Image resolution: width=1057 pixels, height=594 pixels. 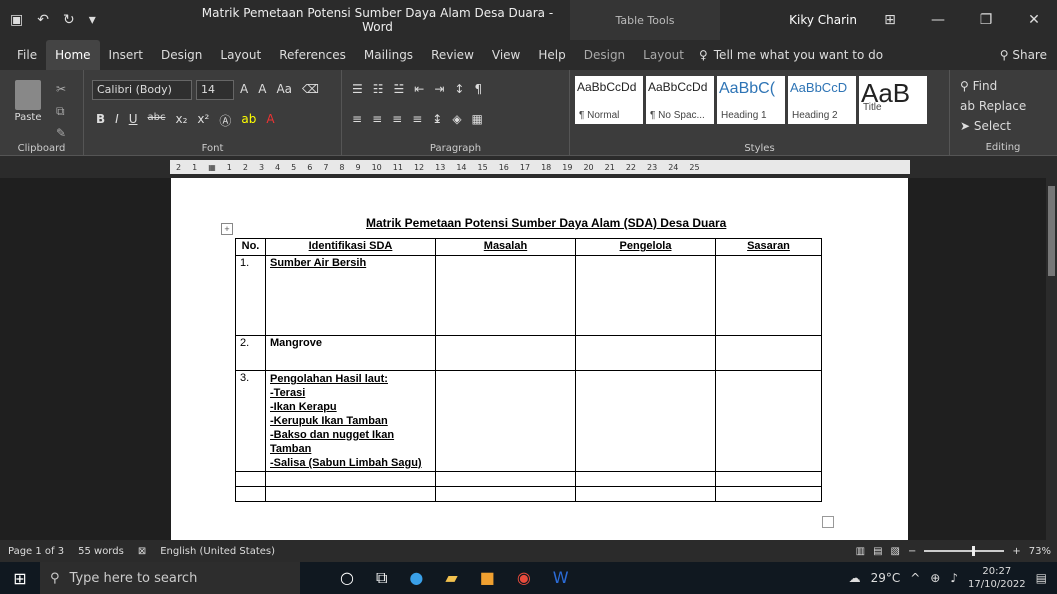 I want to click on save-icon: ▣, so click(x=16, y=20).